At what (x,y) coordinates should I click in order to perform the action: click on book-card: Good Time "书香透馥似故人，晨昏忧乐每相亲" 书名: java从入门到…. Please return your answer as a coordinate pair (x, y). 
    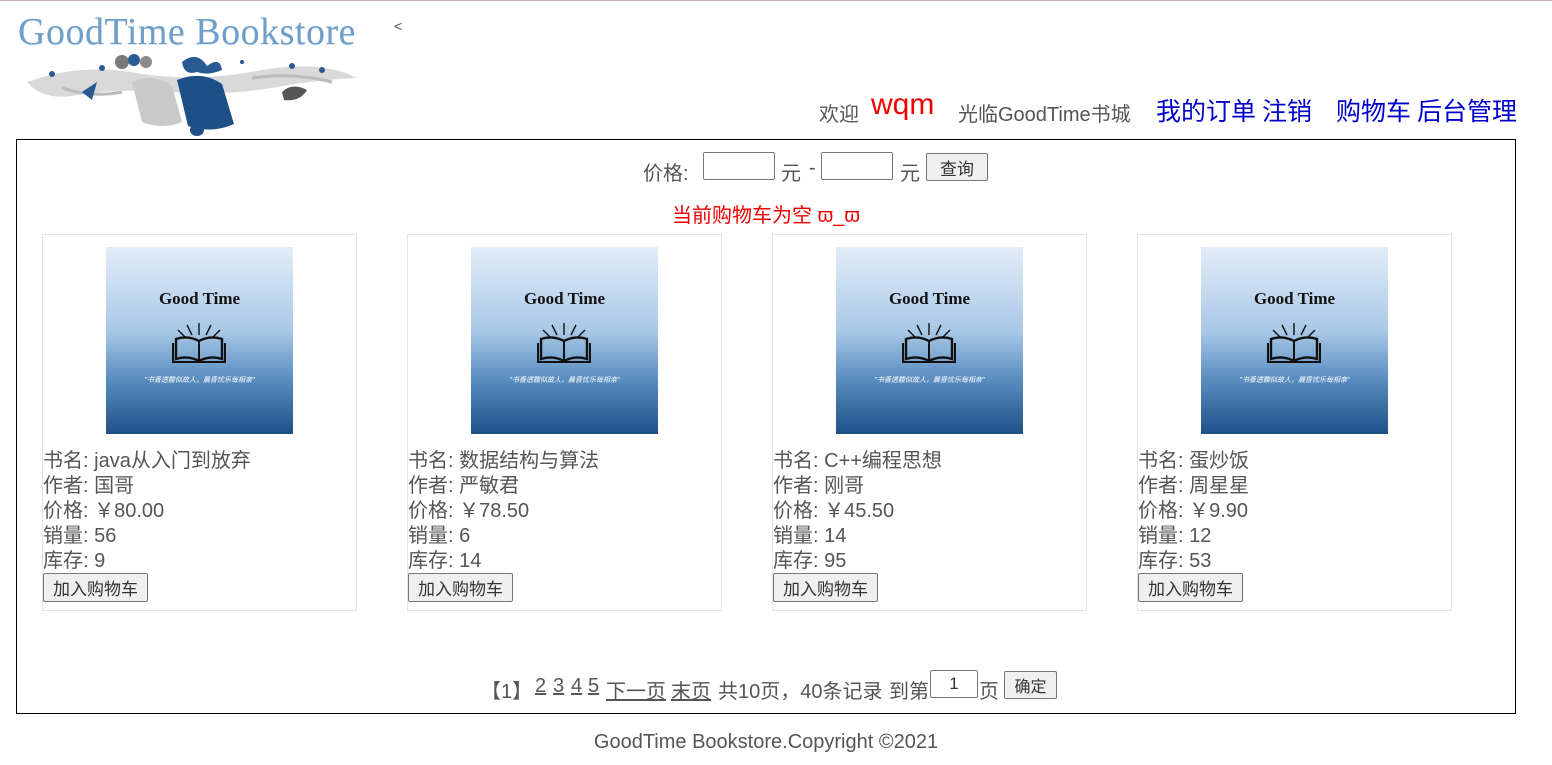
    Looking at the image, I should click on (199, 422).